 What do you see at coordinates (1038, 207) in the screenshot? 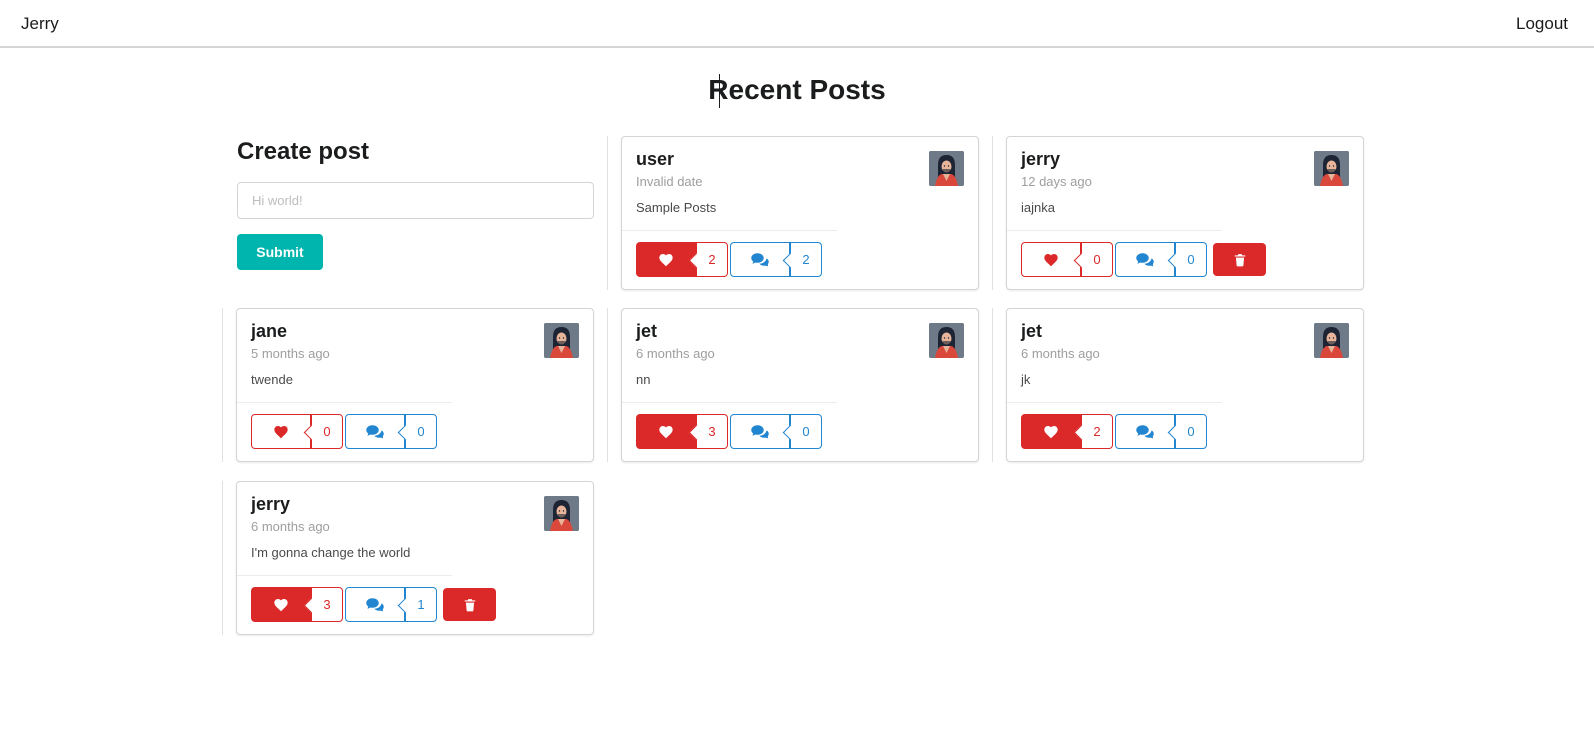
I see `post-body: iajnka` at bounding box center [1038, 207].